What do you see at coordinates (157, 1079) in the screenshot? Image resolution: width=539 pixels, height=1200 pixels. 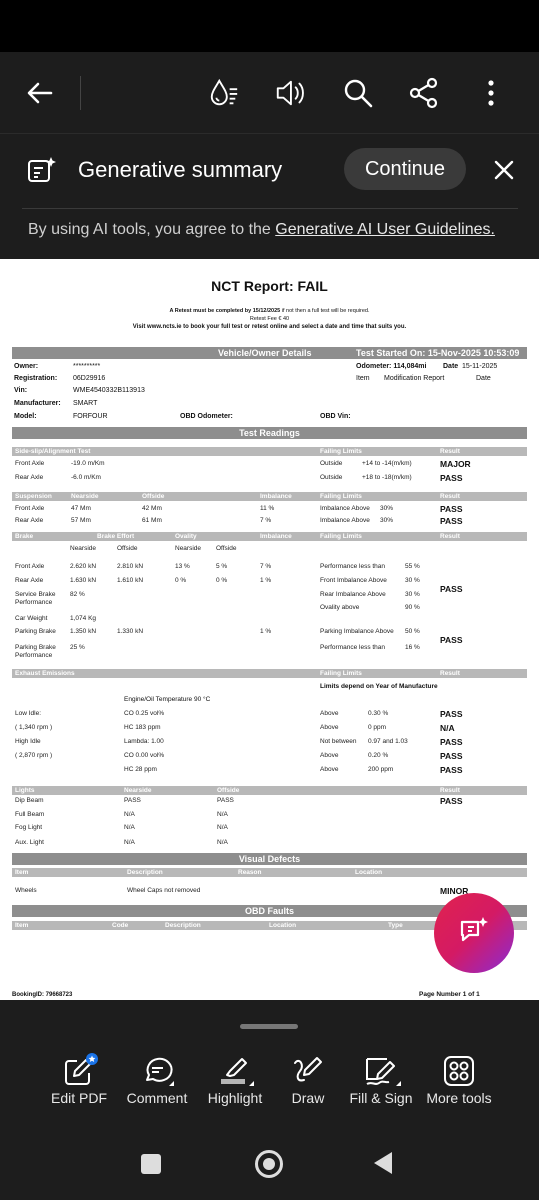 I see `comment-button: Comment` at bounding box center [157, 1079].